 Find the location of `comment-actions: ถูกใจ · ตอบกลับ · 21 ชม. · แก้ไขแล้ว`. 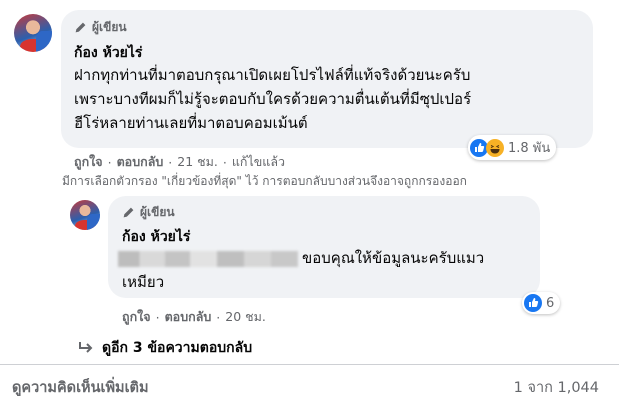

comment-actions: ถูกใจ · ตอบกลับ · 21 ชม. · แก้ไขแล้ว is located at coordinates (179, 162).